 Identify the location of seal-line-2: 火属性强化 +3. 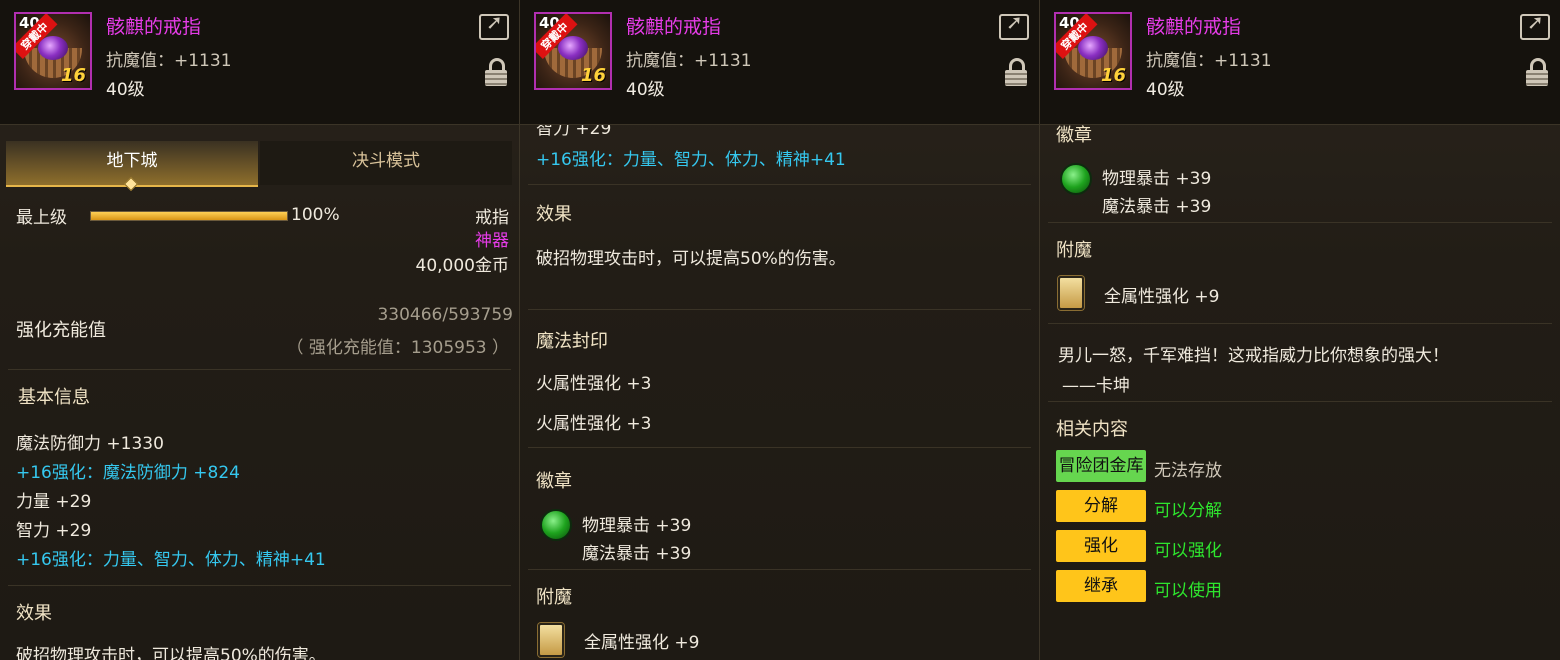
(594, 424).